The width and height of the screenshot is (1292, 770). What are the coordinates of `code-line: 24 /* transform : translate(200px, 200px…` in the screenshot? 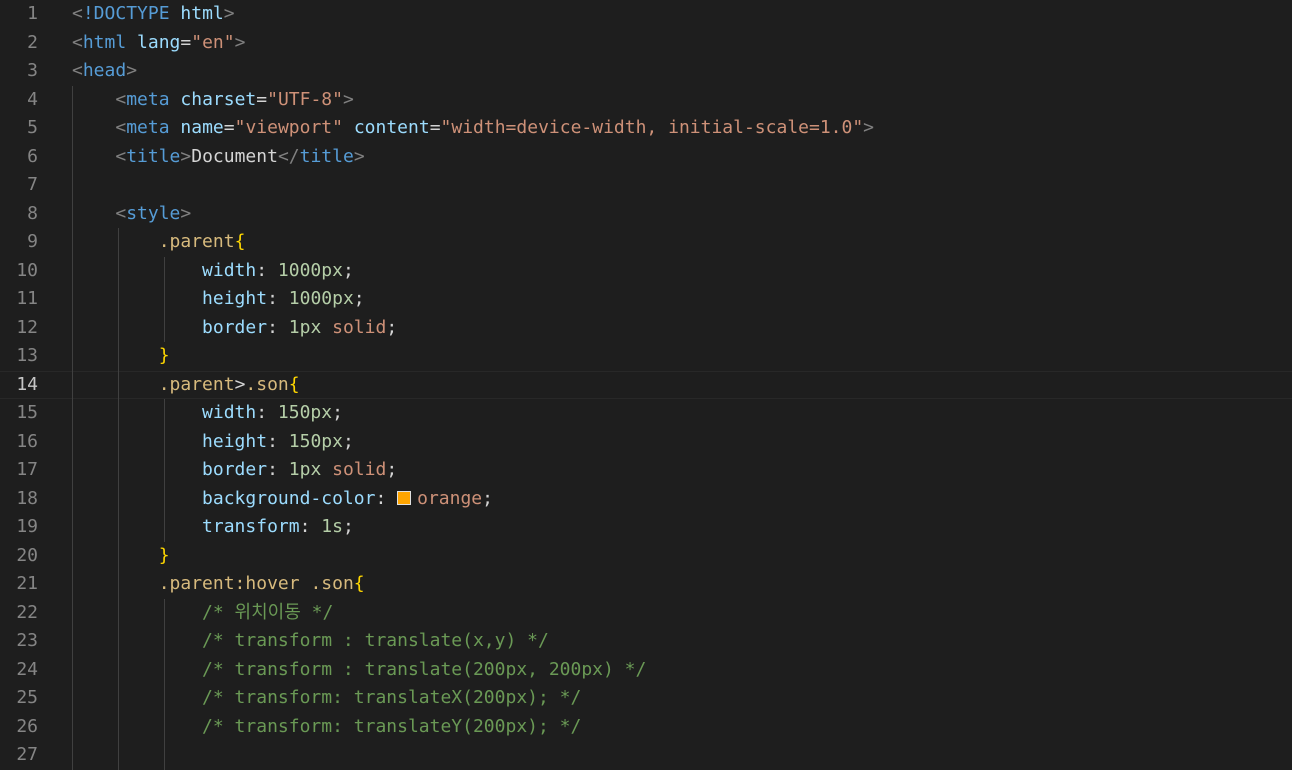 It's located at (646, 670).